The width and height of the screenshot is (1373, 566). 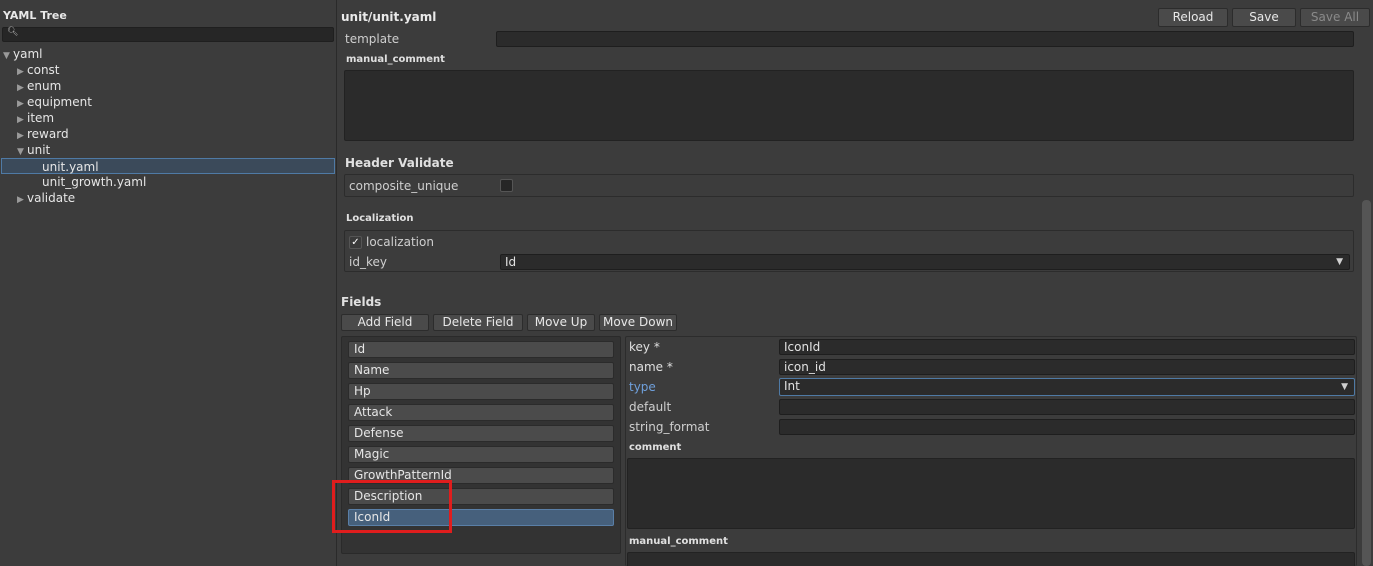 What do you see at coordinates (33, 150) in the screenshot?
I see `tree-node-unit: ▼ unit` at bounding box center [33, 150].